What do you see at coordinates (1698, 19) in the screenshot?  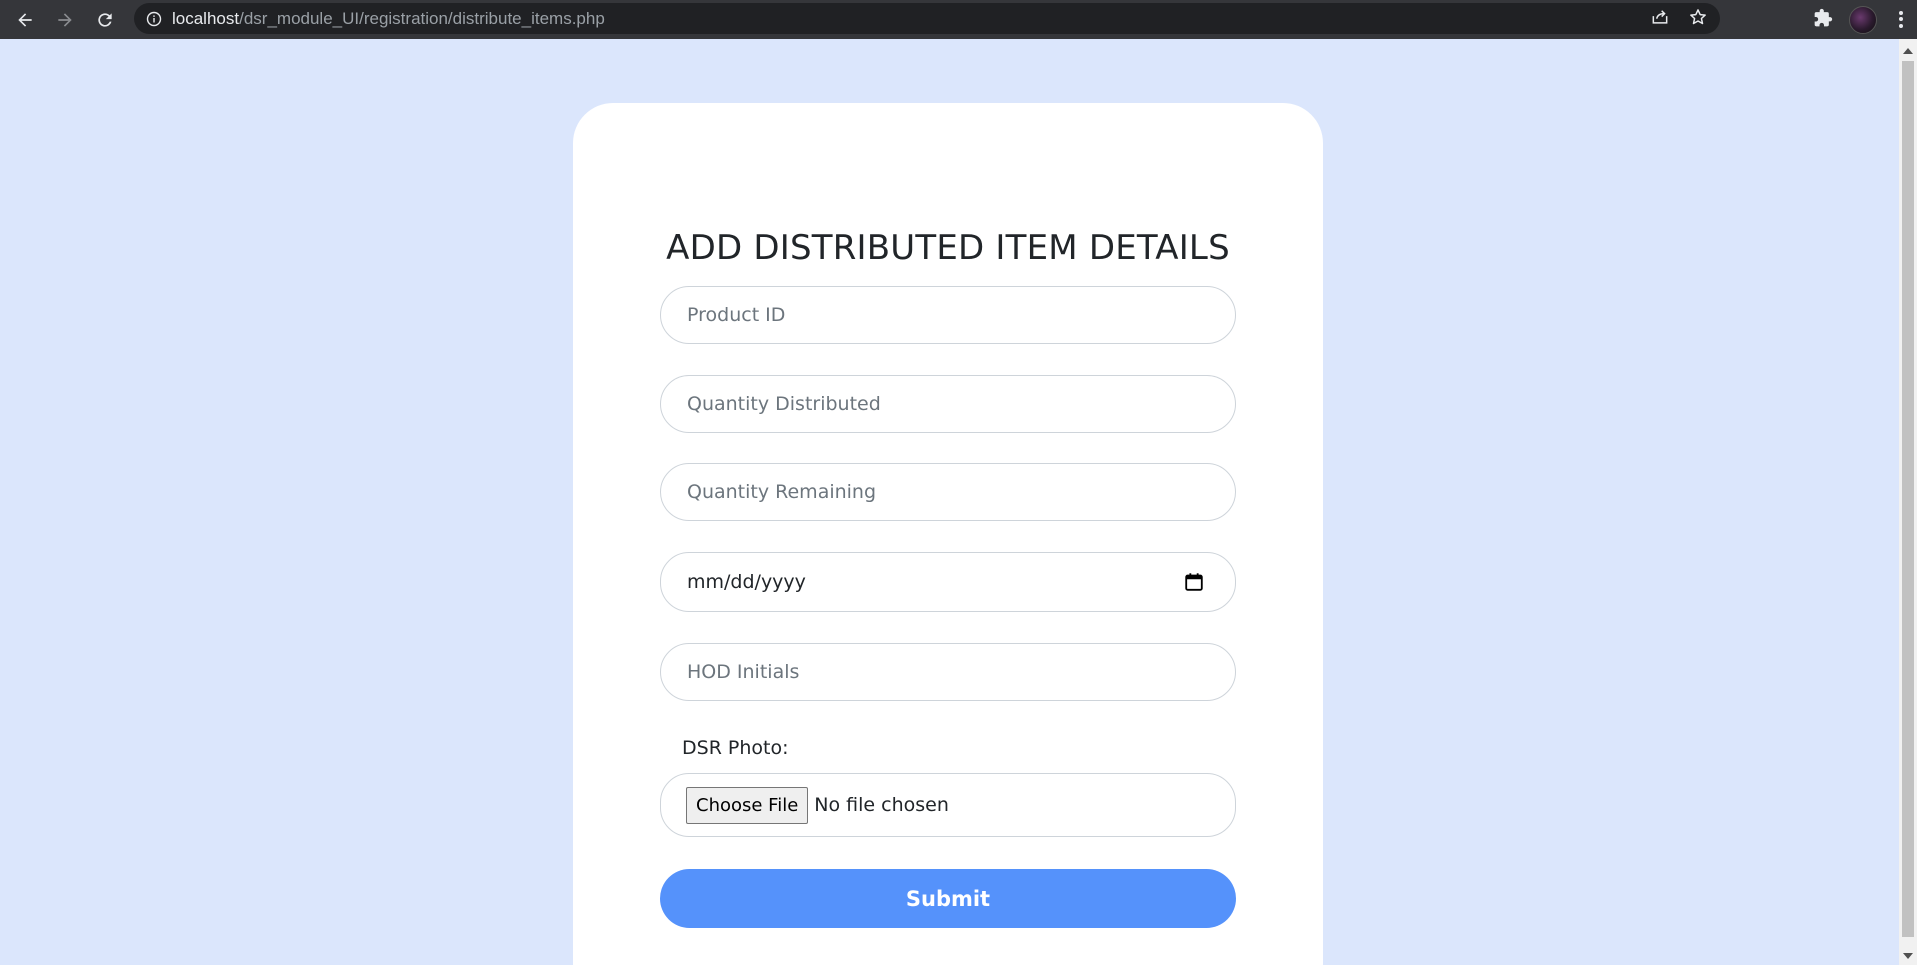 I see `star-icon` at bounding box center [1698, 19].